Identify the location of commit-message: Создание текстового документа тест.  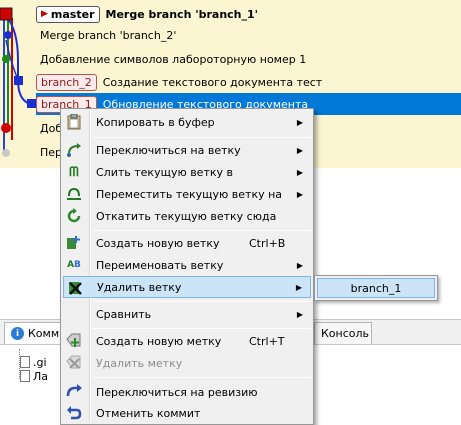
(212, 82).